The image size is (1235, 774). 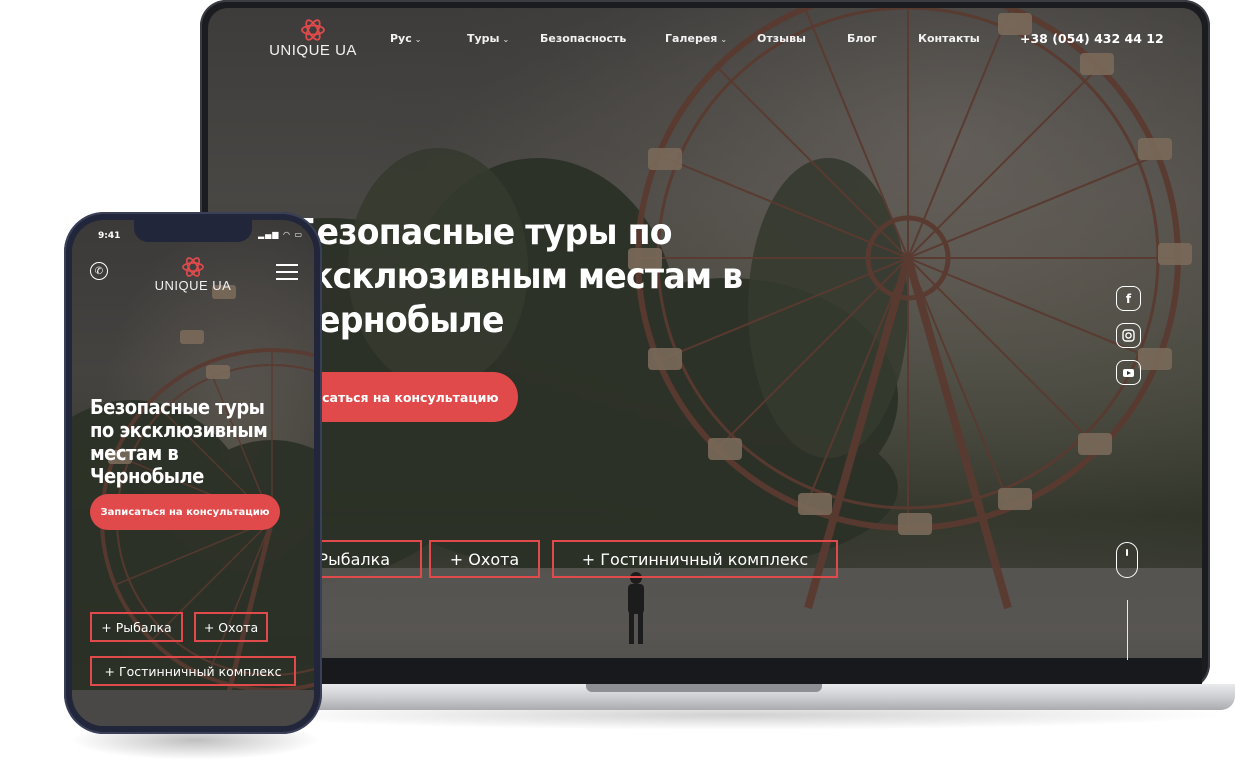 I want to click on nav-item-contacts: Контакты, so click(x=949, y=38).